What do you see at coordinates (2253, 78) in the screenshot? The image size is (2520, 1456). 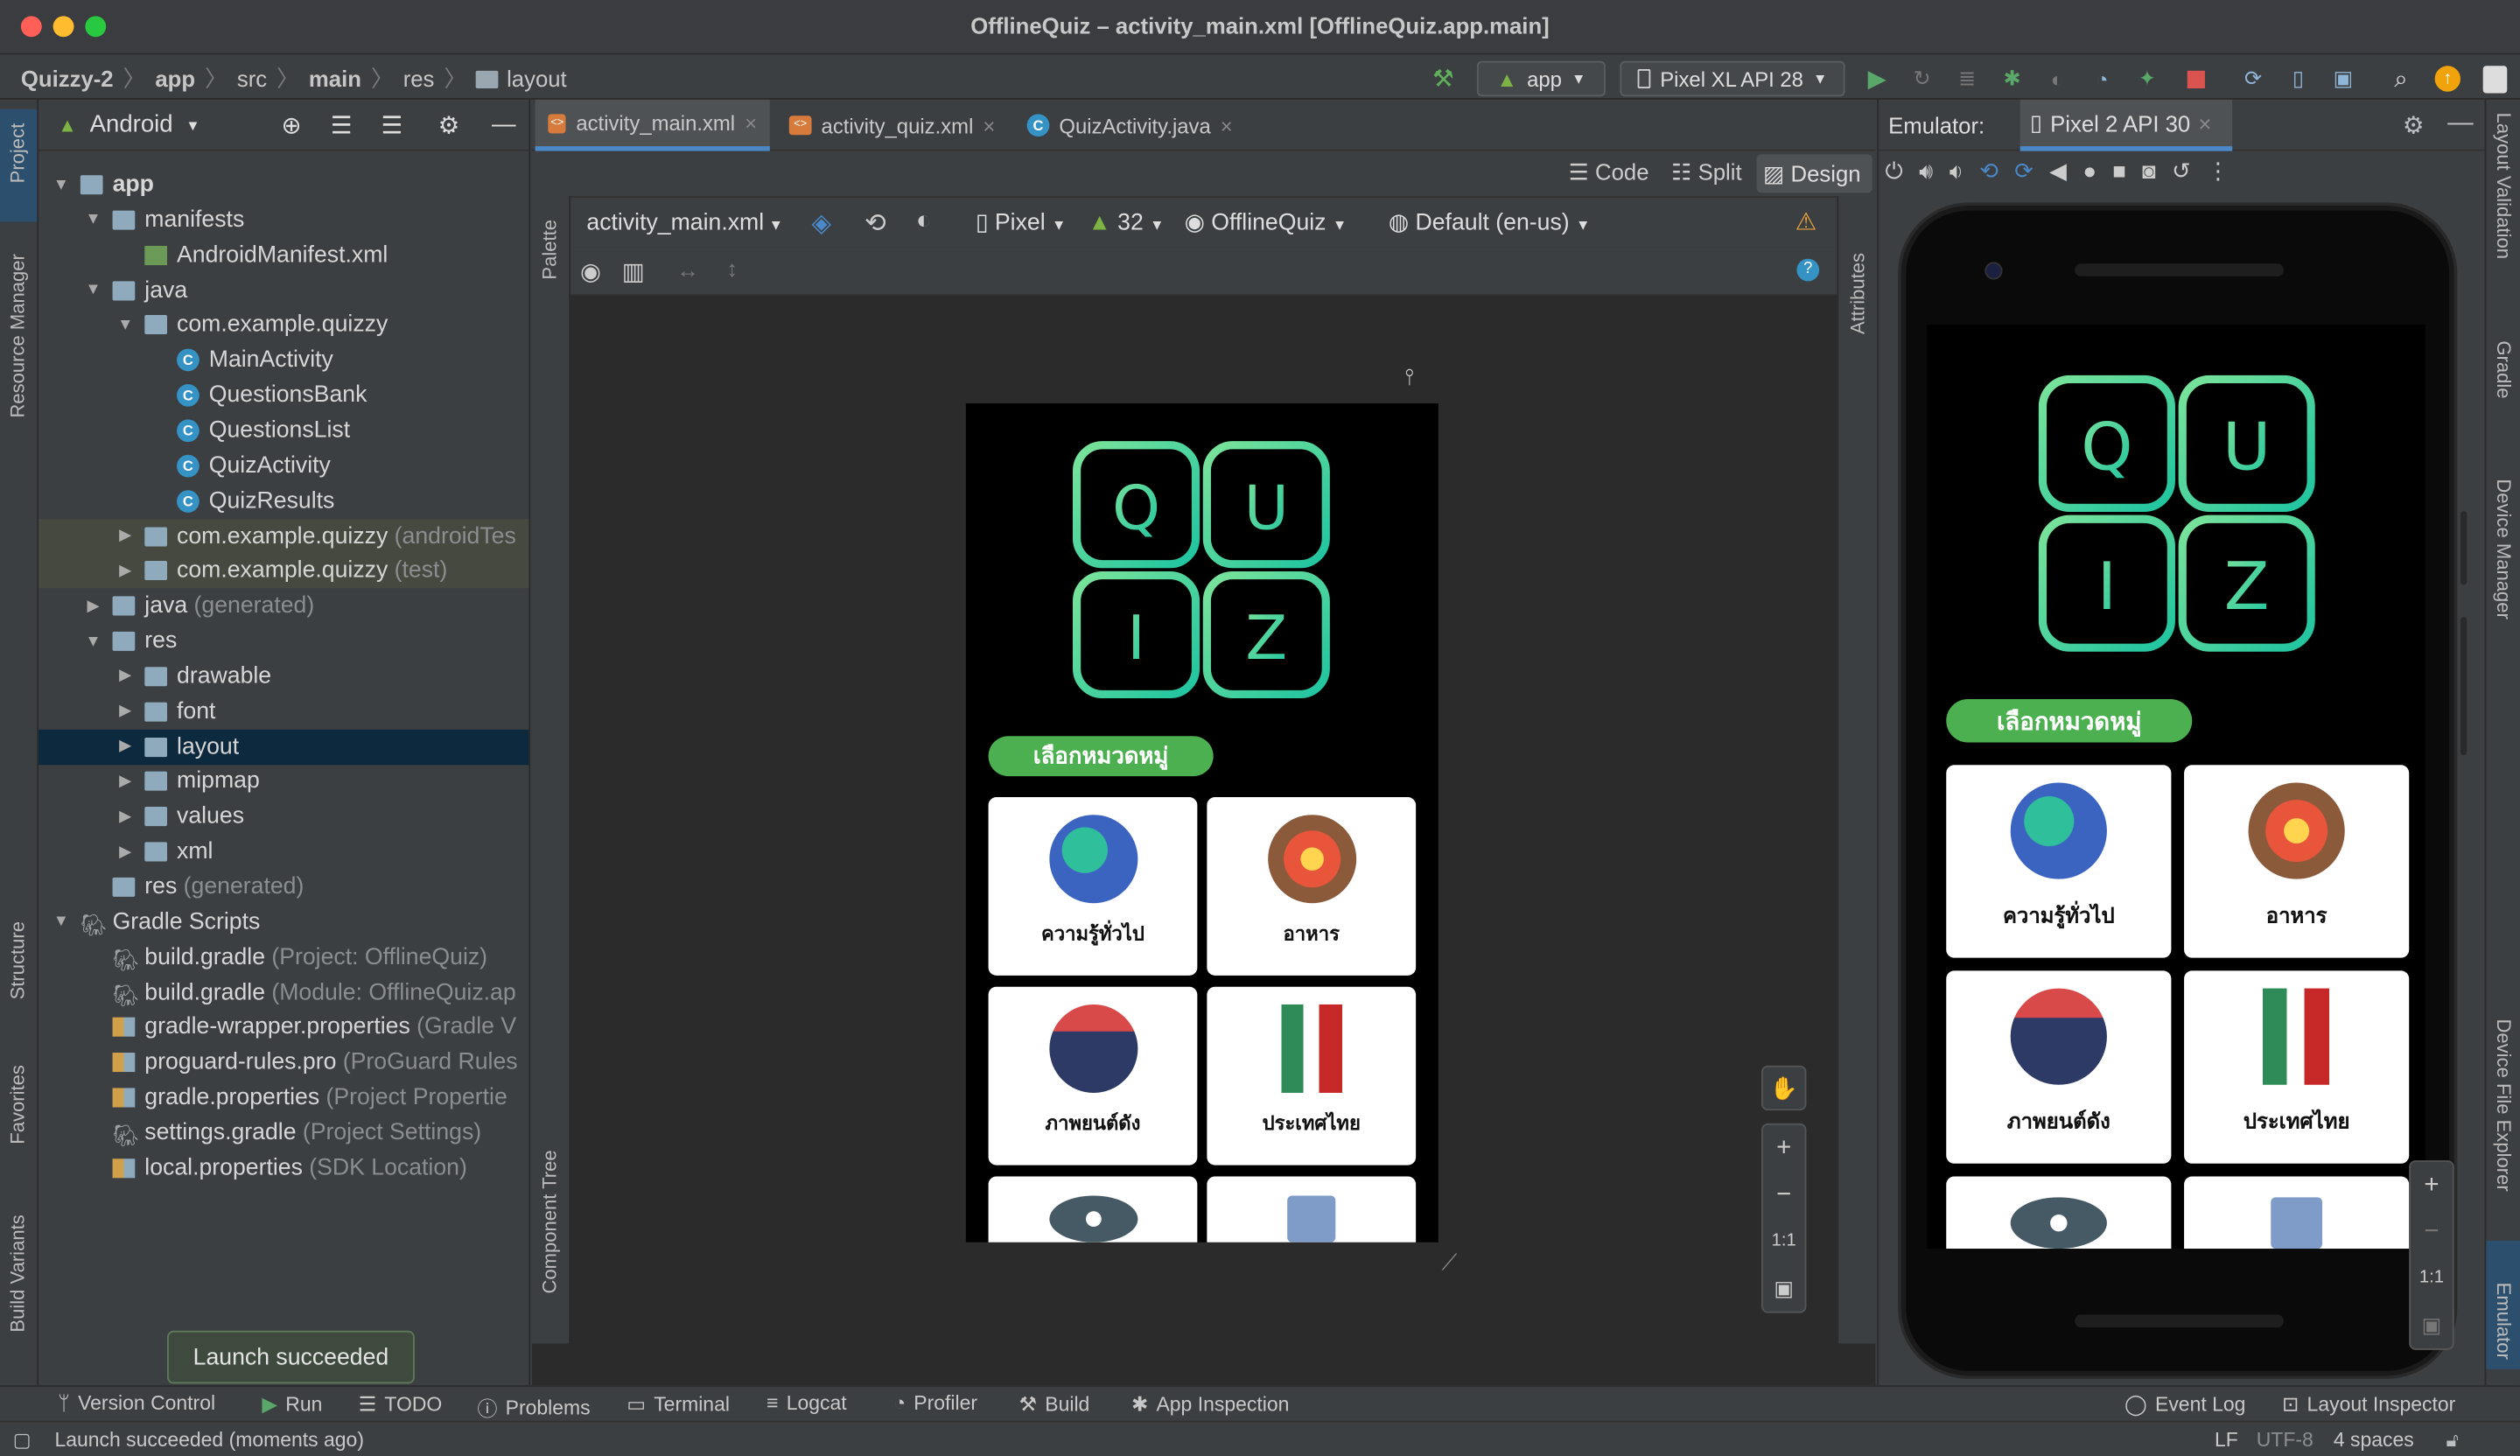 I see `sync-gradle-icon: ⟳` at bounding box center [2253, 78].